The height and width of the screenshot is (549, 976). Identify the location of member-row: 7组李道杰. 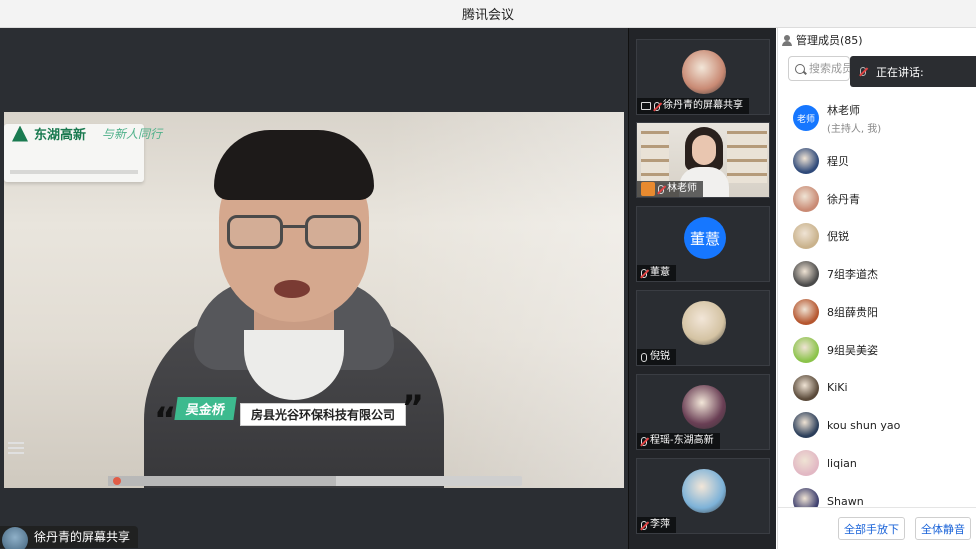
(877, 274).